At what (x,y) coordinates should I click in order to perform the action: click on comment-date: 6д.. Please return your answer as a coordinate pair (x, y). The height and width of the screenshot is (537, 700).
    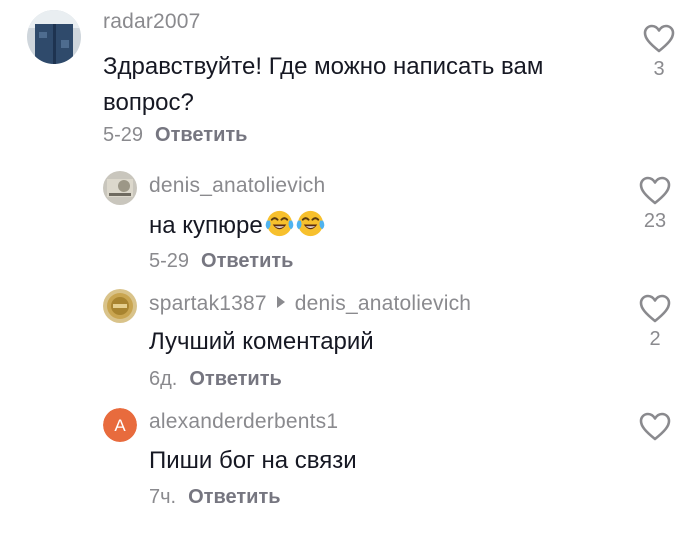
    Looking at the image, I should click on (163, 379).